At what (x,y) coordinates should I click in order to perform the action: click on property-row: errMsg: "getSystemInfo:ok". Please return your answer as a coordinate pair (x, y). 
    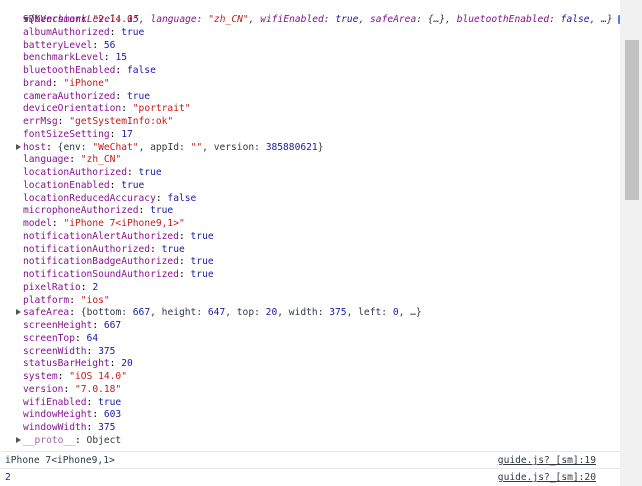
    Looking at the image, I should click on (98, 121).